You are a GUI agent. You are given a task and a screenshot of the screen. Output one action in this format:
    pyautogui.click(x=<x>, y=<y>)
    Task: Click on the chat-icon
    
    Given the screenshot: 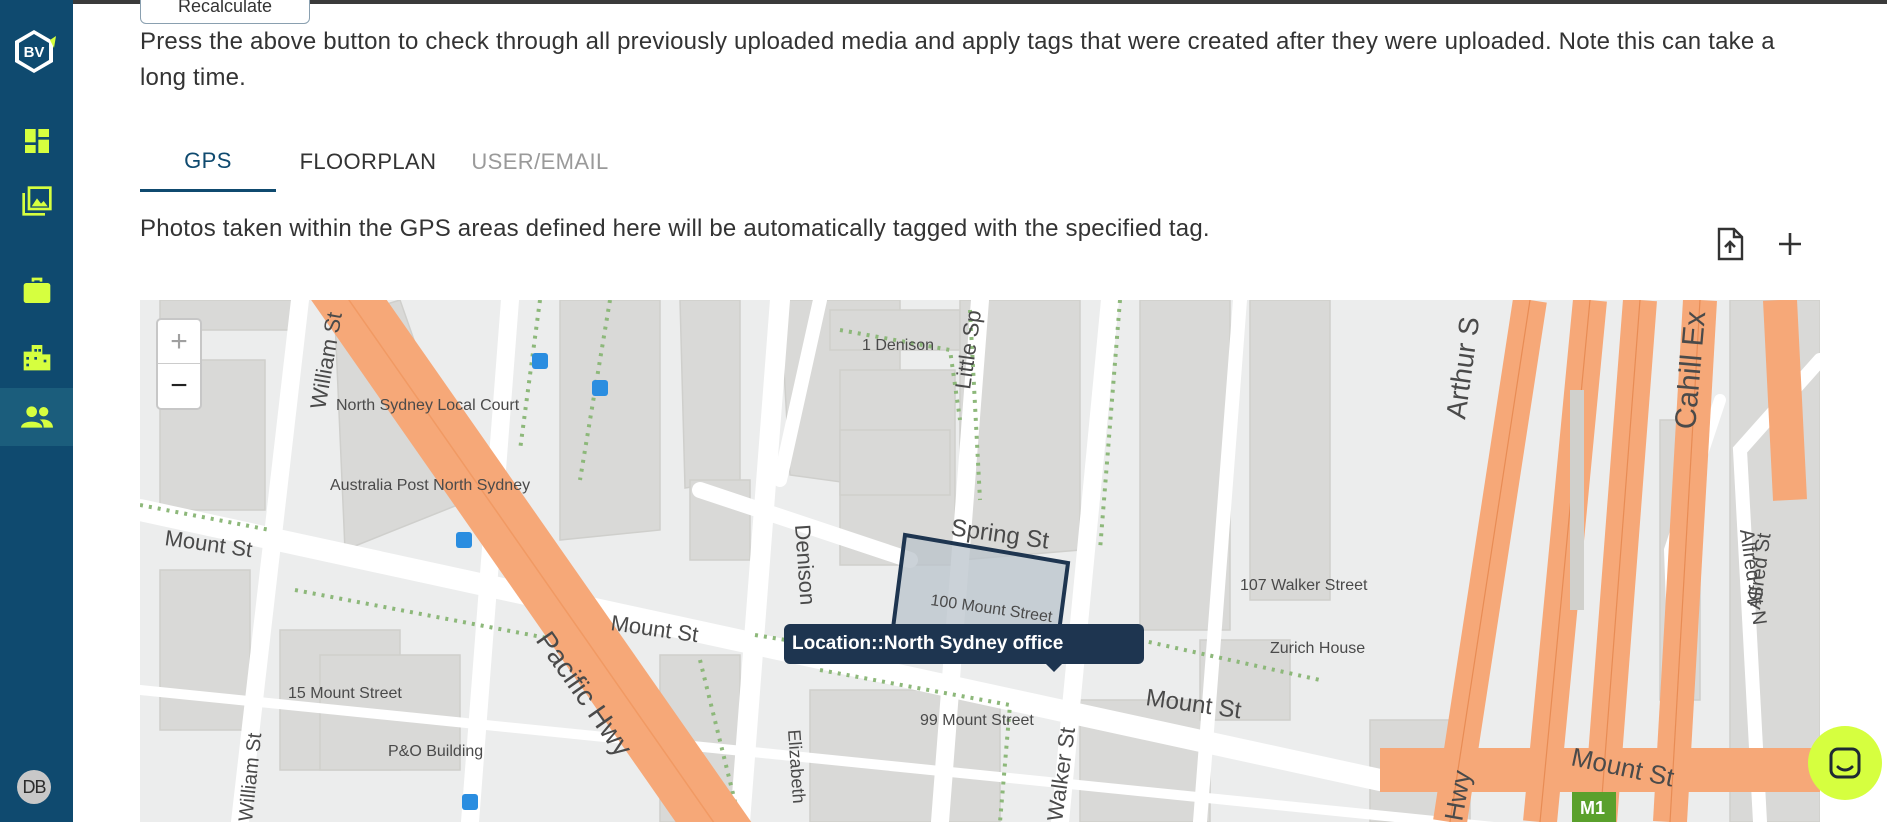 What is the action you would take?
    pyautogui.click(x=1845, y=763)
    